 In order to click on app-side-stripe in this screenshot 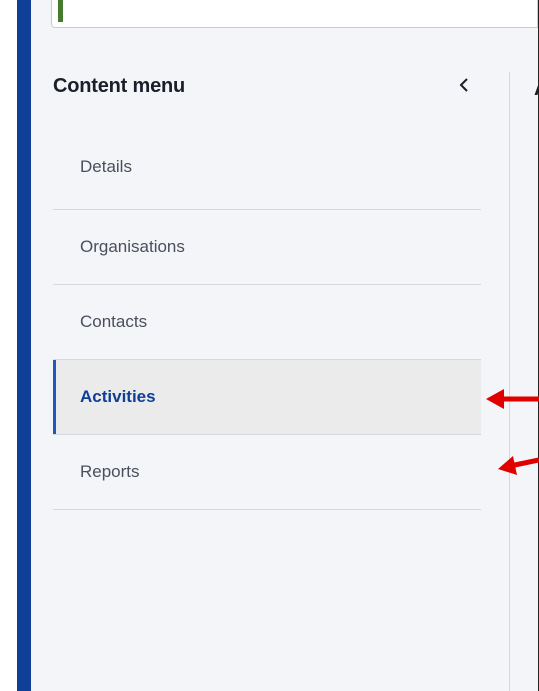, I will do `click(24, 345)`.